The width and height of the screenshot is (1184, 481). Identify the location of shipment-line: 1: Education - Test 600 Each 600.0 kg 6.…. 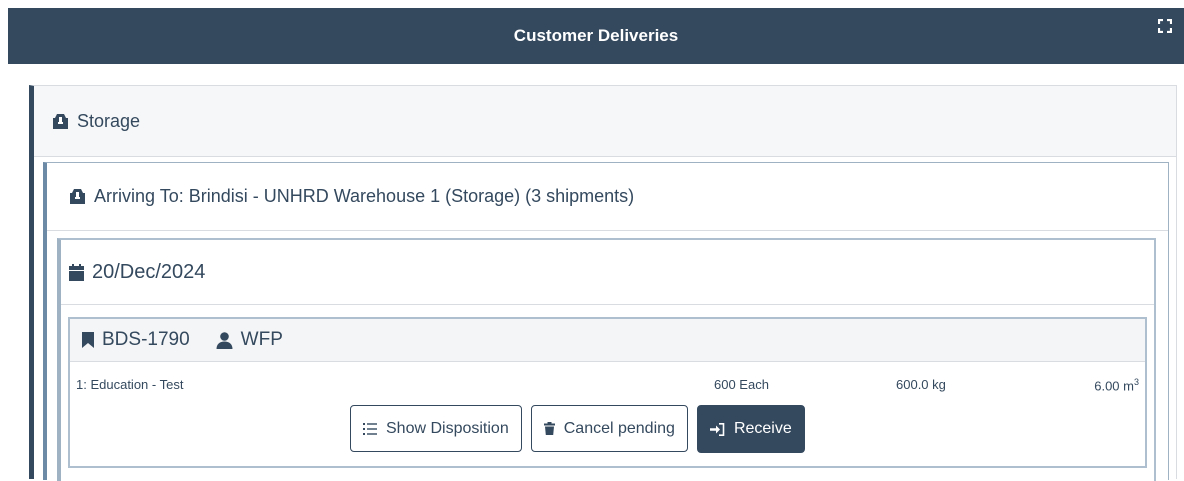
(607, 378).